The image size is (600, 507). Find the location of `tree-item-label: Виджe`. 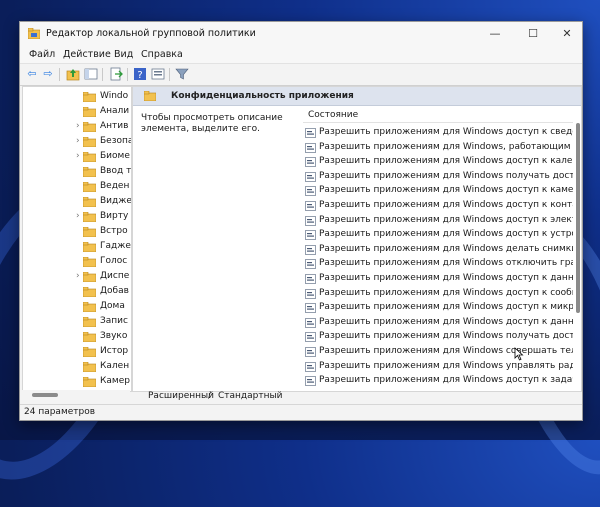

tree-item-label: Виджe is located at coordinates (116, 201).